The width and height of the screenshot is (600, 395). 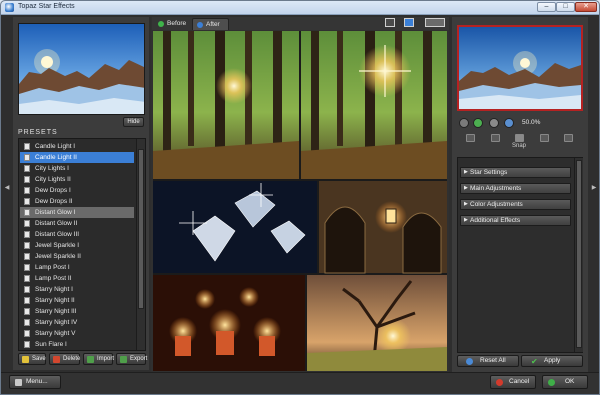 I want to click on after-dot-icon, so click(x=200, y=25).